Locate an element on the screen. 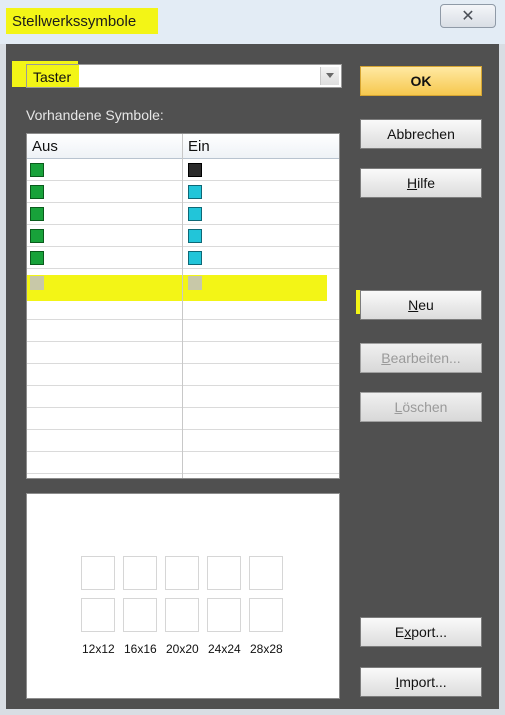 Image resolution: width=505 pixels, height=715 pixels. chevron-down-icon is located at coordinates (330, 75).